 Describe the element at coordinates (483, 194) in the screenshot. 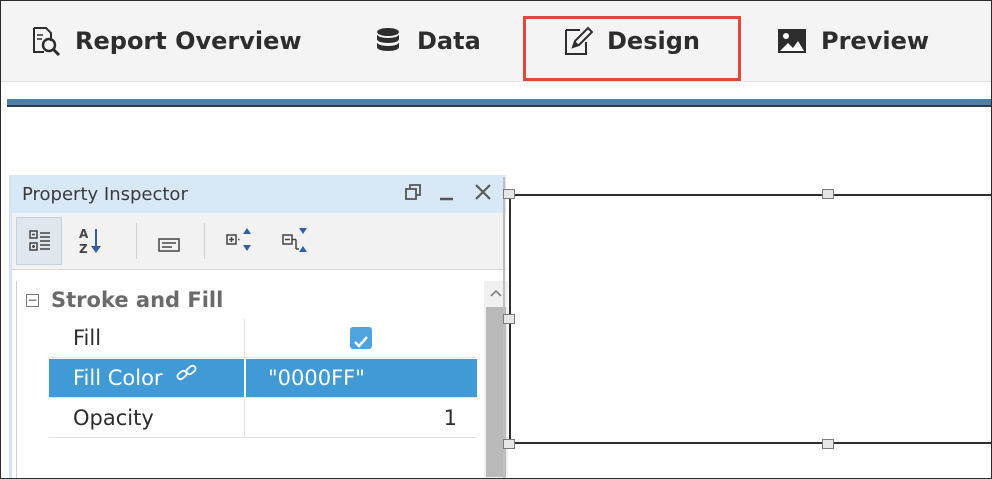

I see `close-icon` at that location.